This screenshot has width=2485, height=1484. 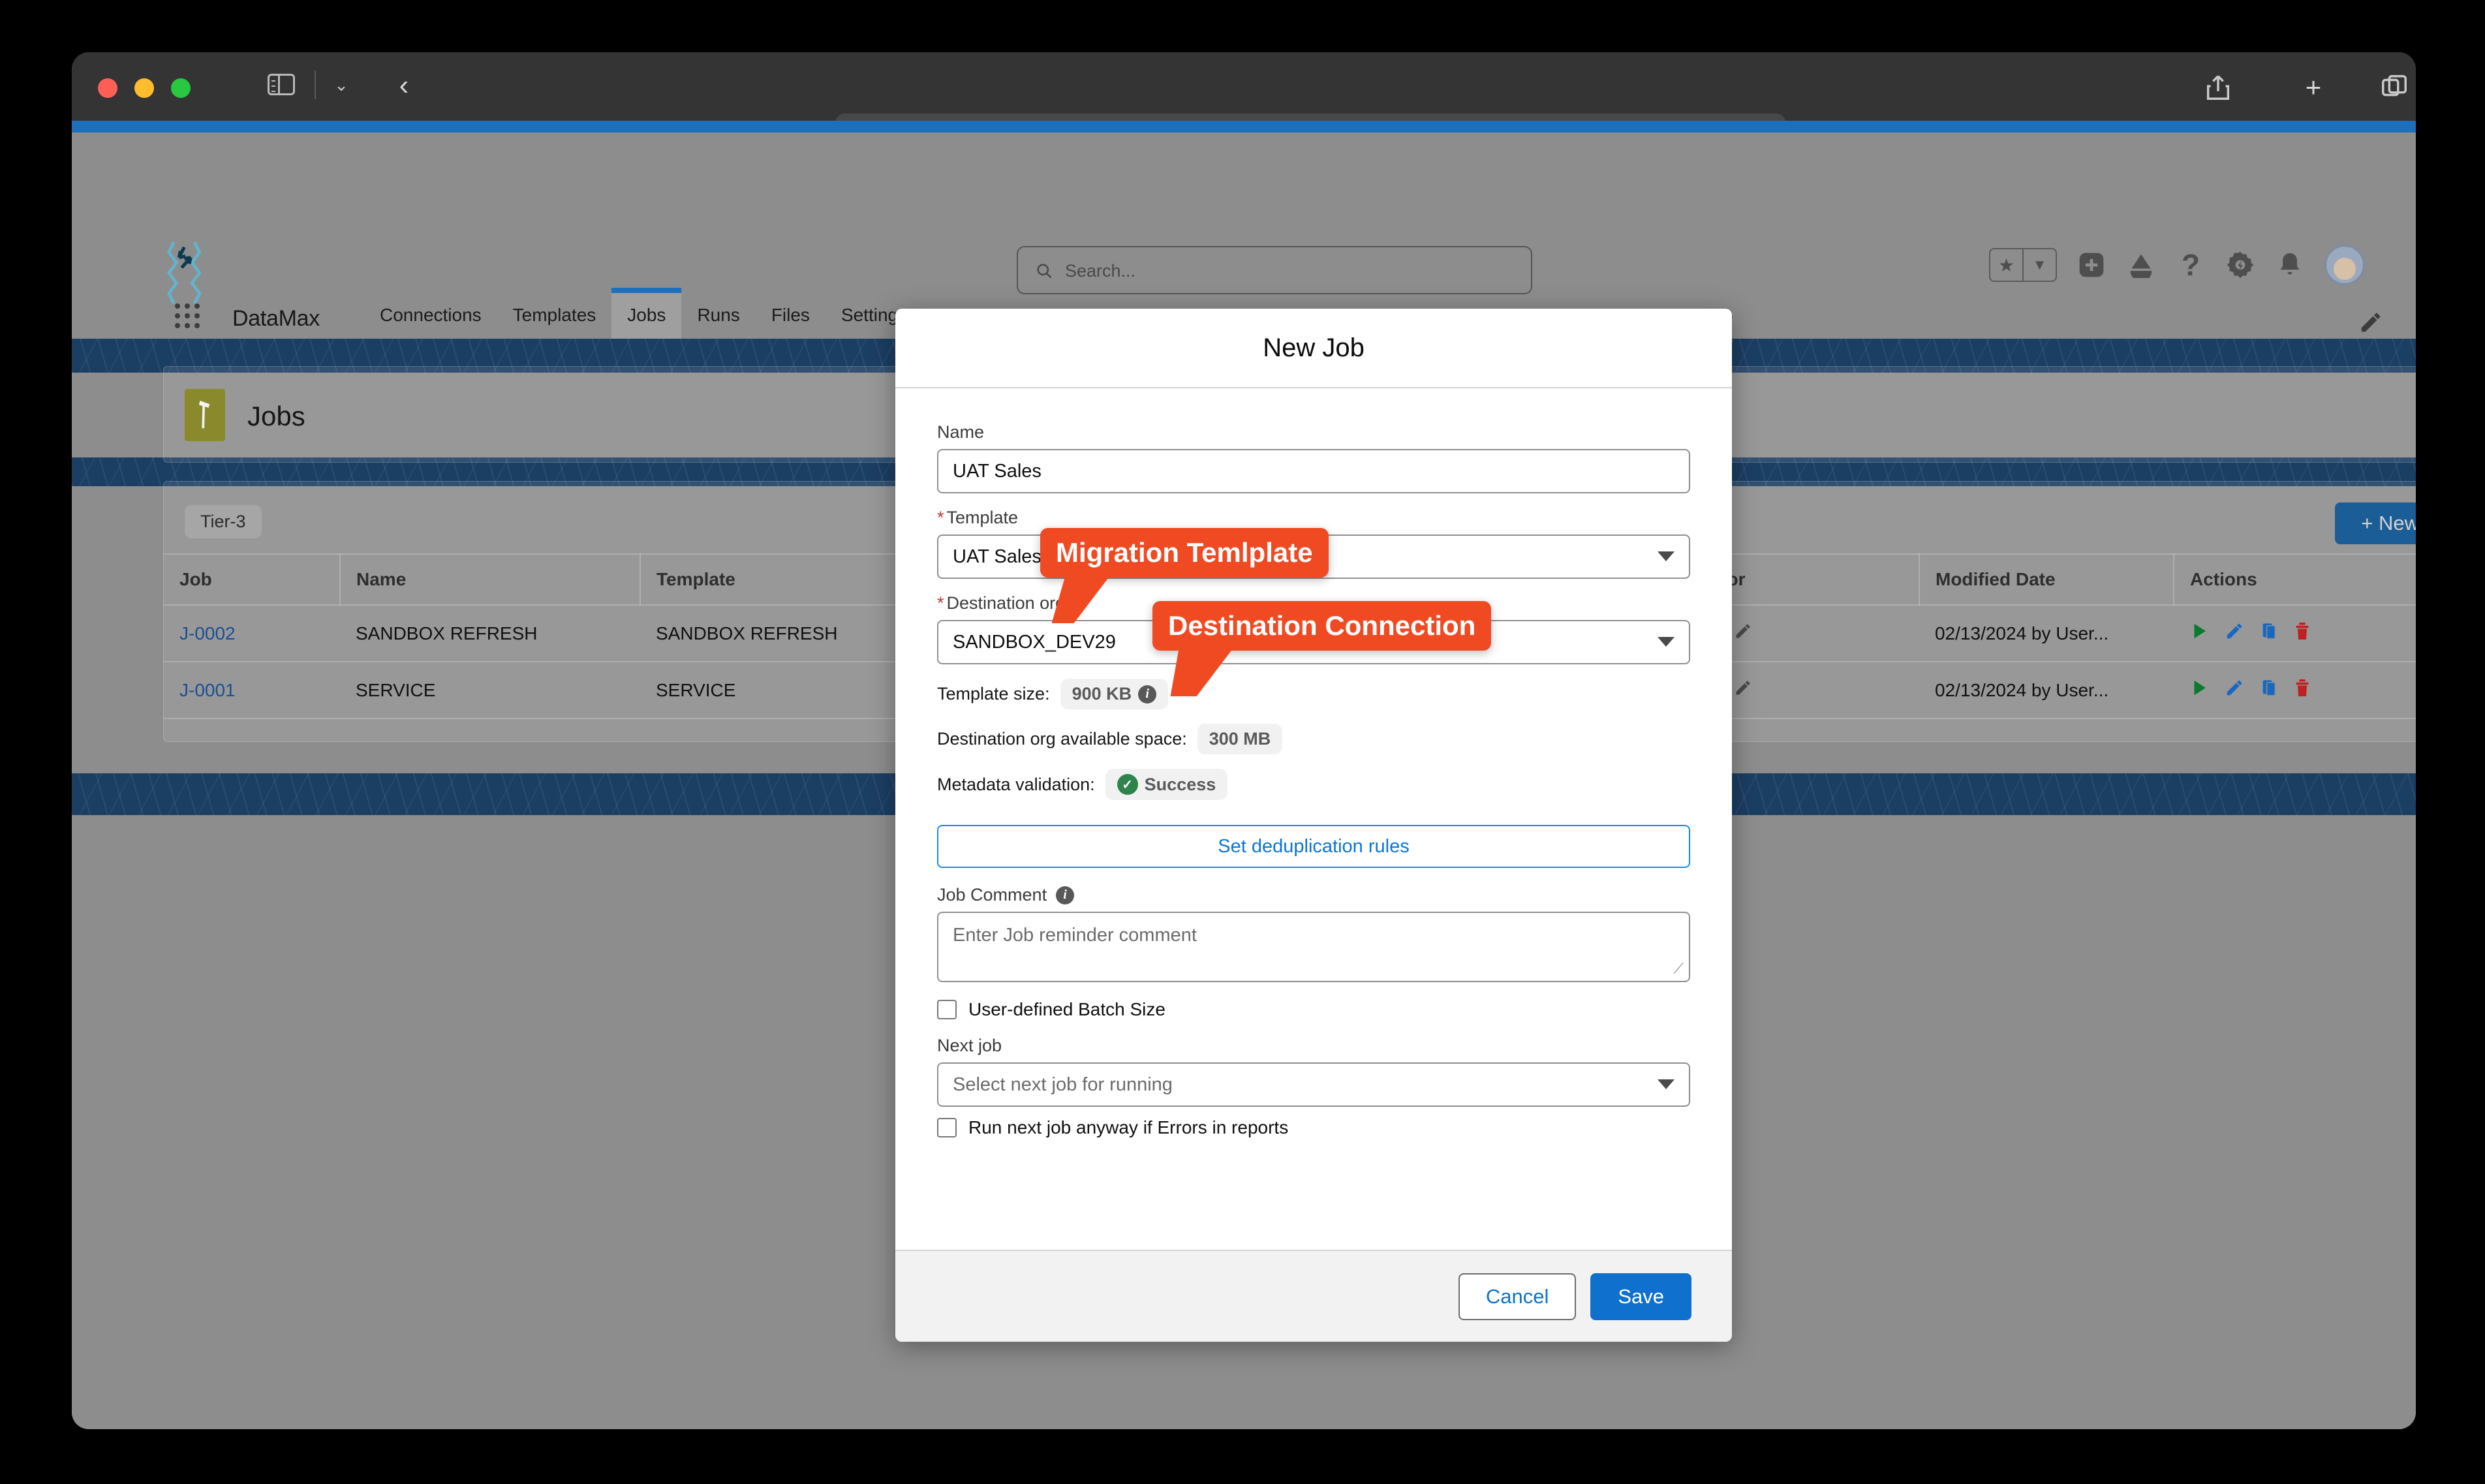 I want to click on available-space-value: 300 MB, so click(x=1240, y=739).